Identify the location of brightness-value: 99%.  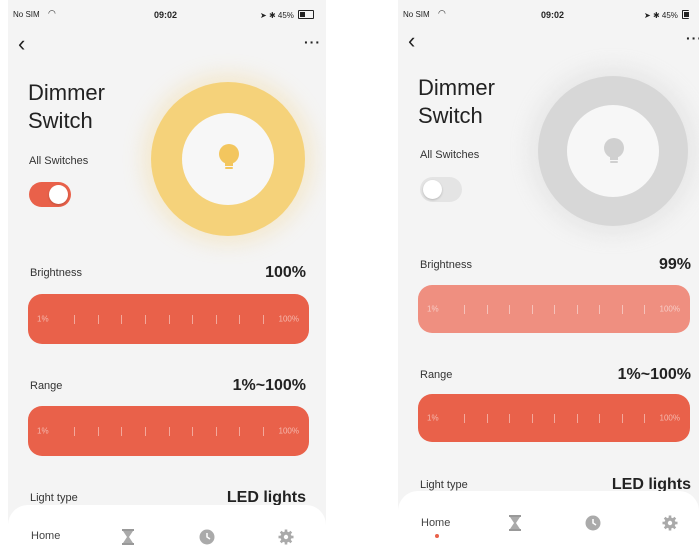
(674, 264).